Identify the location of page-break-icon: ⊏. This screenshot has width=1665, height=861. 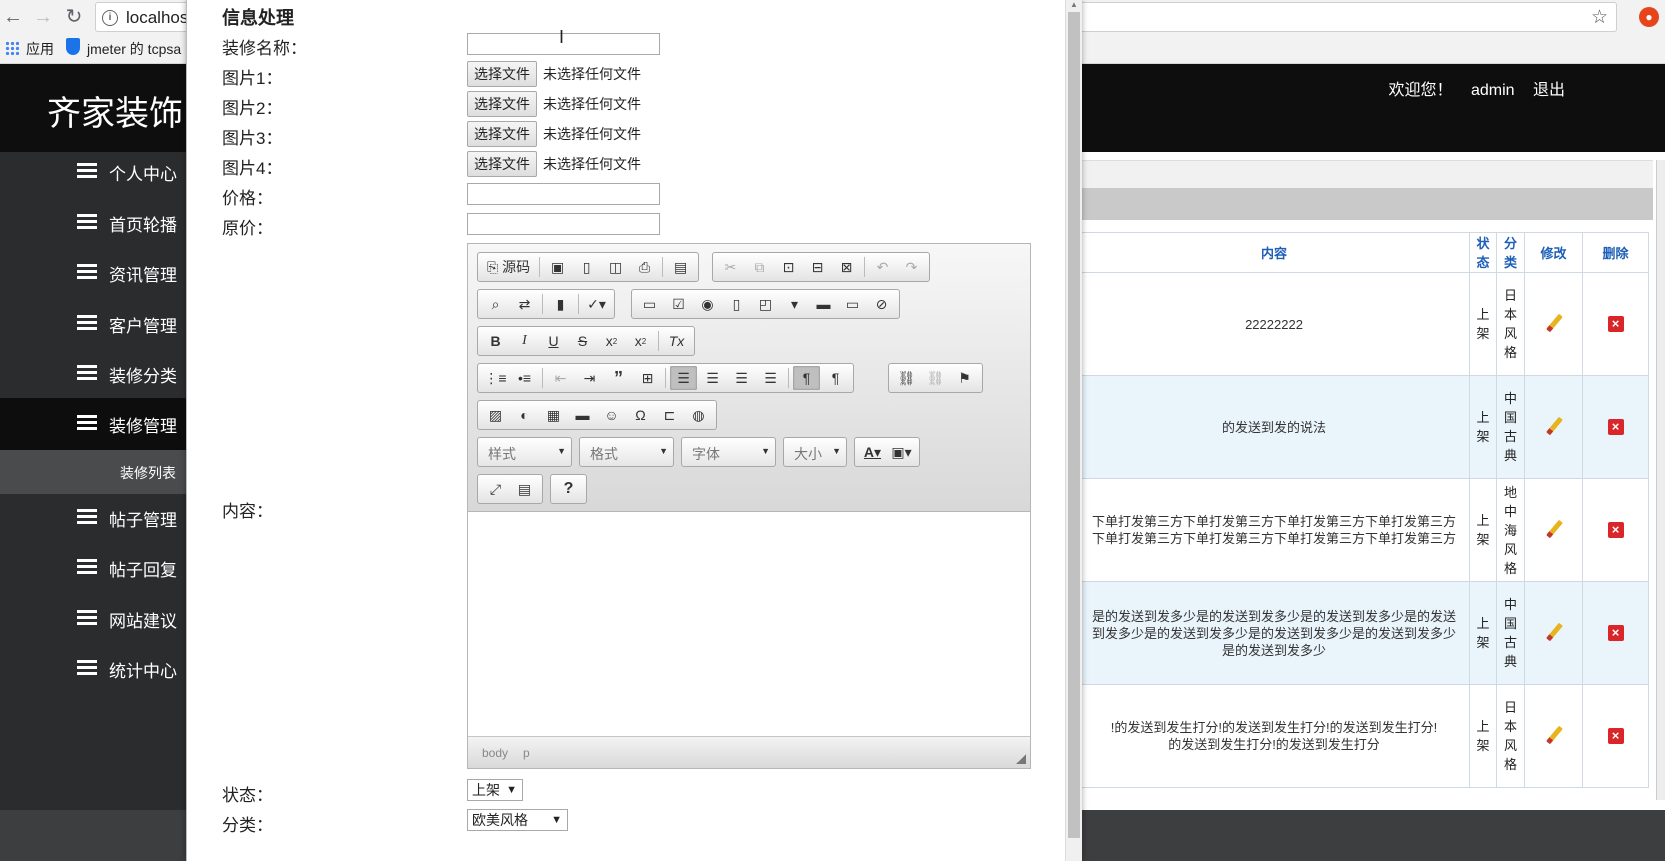
(669, 415).